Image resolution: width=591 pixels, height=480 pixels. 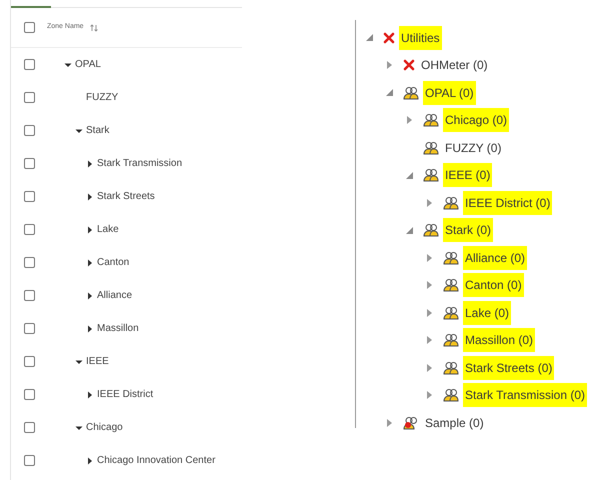 What do you see at coordinates (156, 461) in the screenshot?
I see `zone-name: Chicago Innovation Center` at bounding box center [156, 461].